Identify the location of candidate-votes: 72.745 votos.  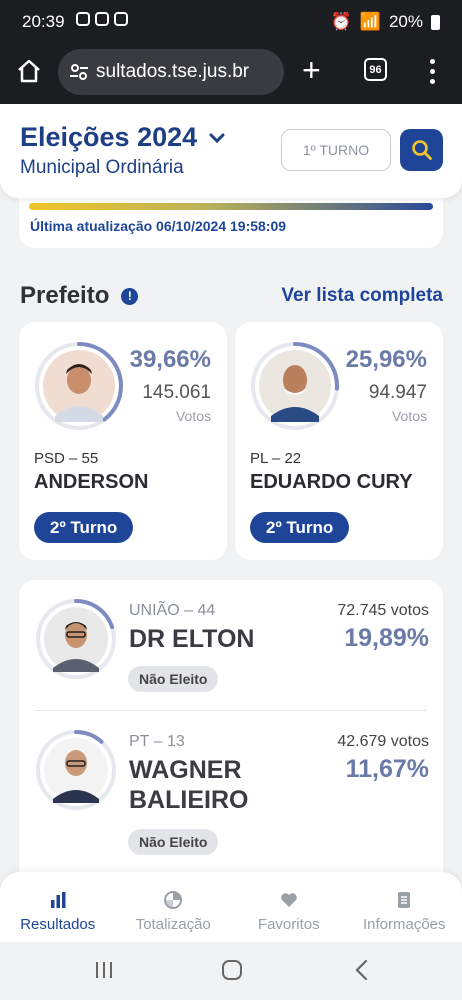
(383, 610).